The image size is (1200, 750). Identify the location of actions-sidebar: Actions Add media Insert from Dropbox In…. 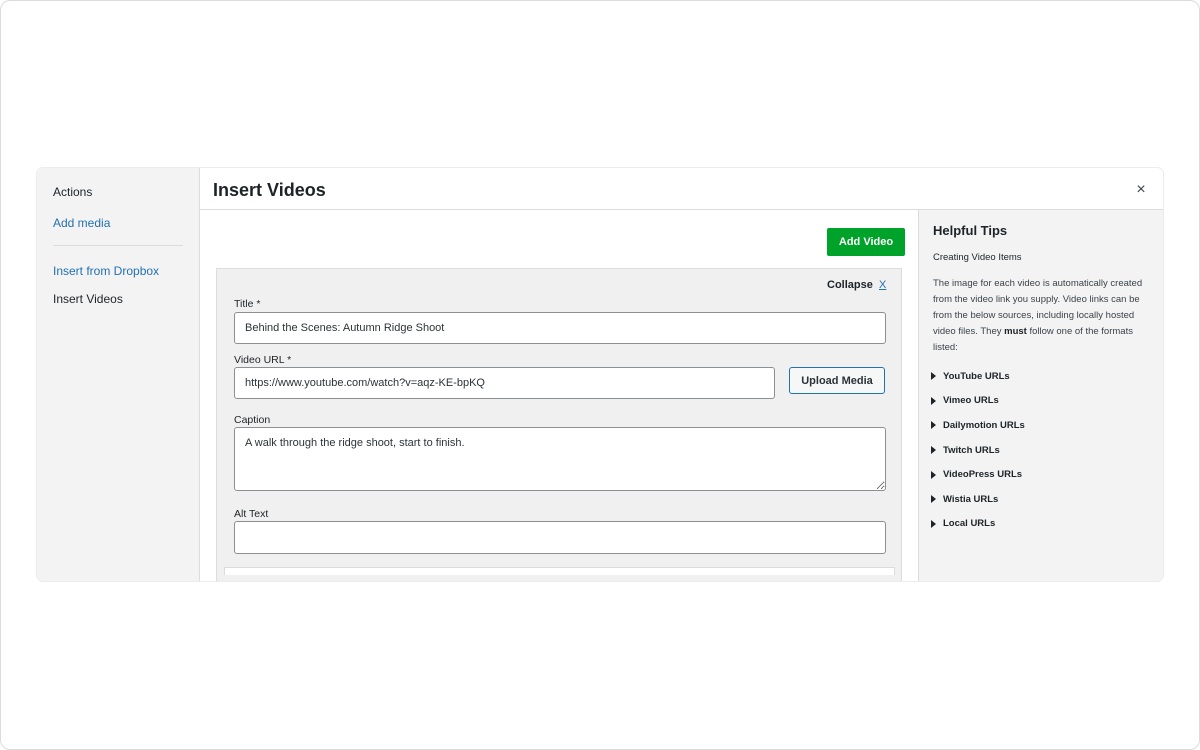
(118, 374).